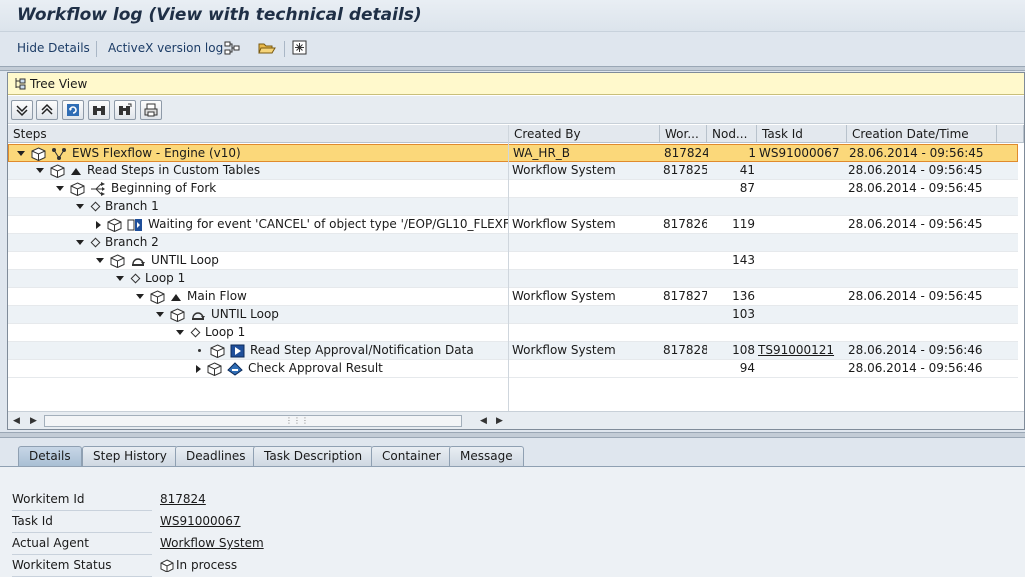 This screenshot has width=1025, height=577. Describe the element at coordinates (512, 435) in the screenshot. I see `middle-splitter` at that location.